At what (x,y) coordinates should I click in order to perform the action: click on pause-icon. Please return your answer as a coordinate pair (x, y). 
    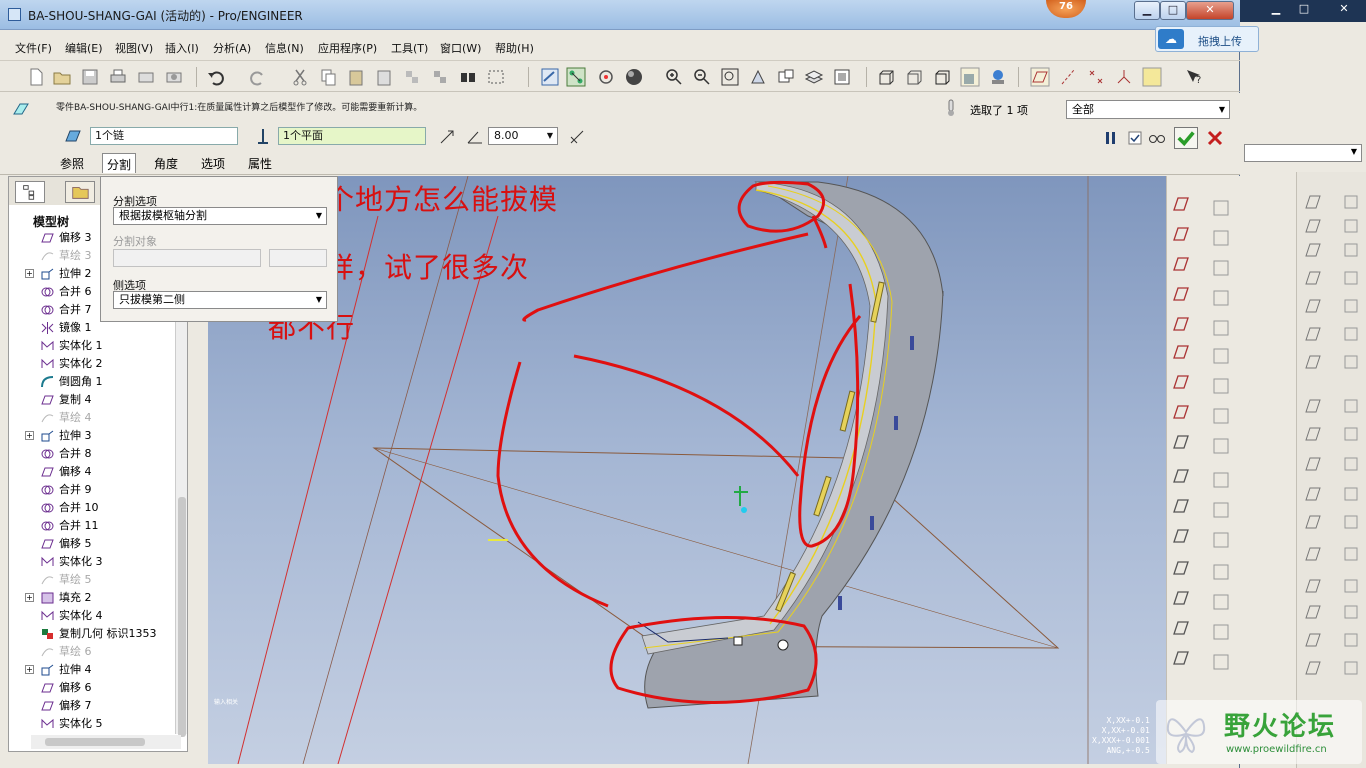
    Looking at the image, I should click on (1111, 138).